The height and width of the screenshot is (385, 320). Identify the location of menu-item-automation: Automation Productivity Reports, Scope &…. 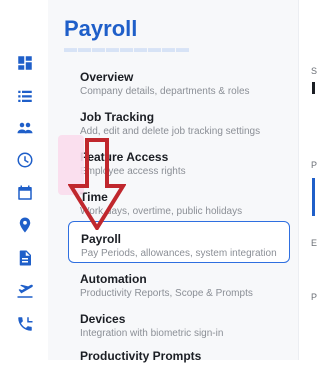
(179, 288).